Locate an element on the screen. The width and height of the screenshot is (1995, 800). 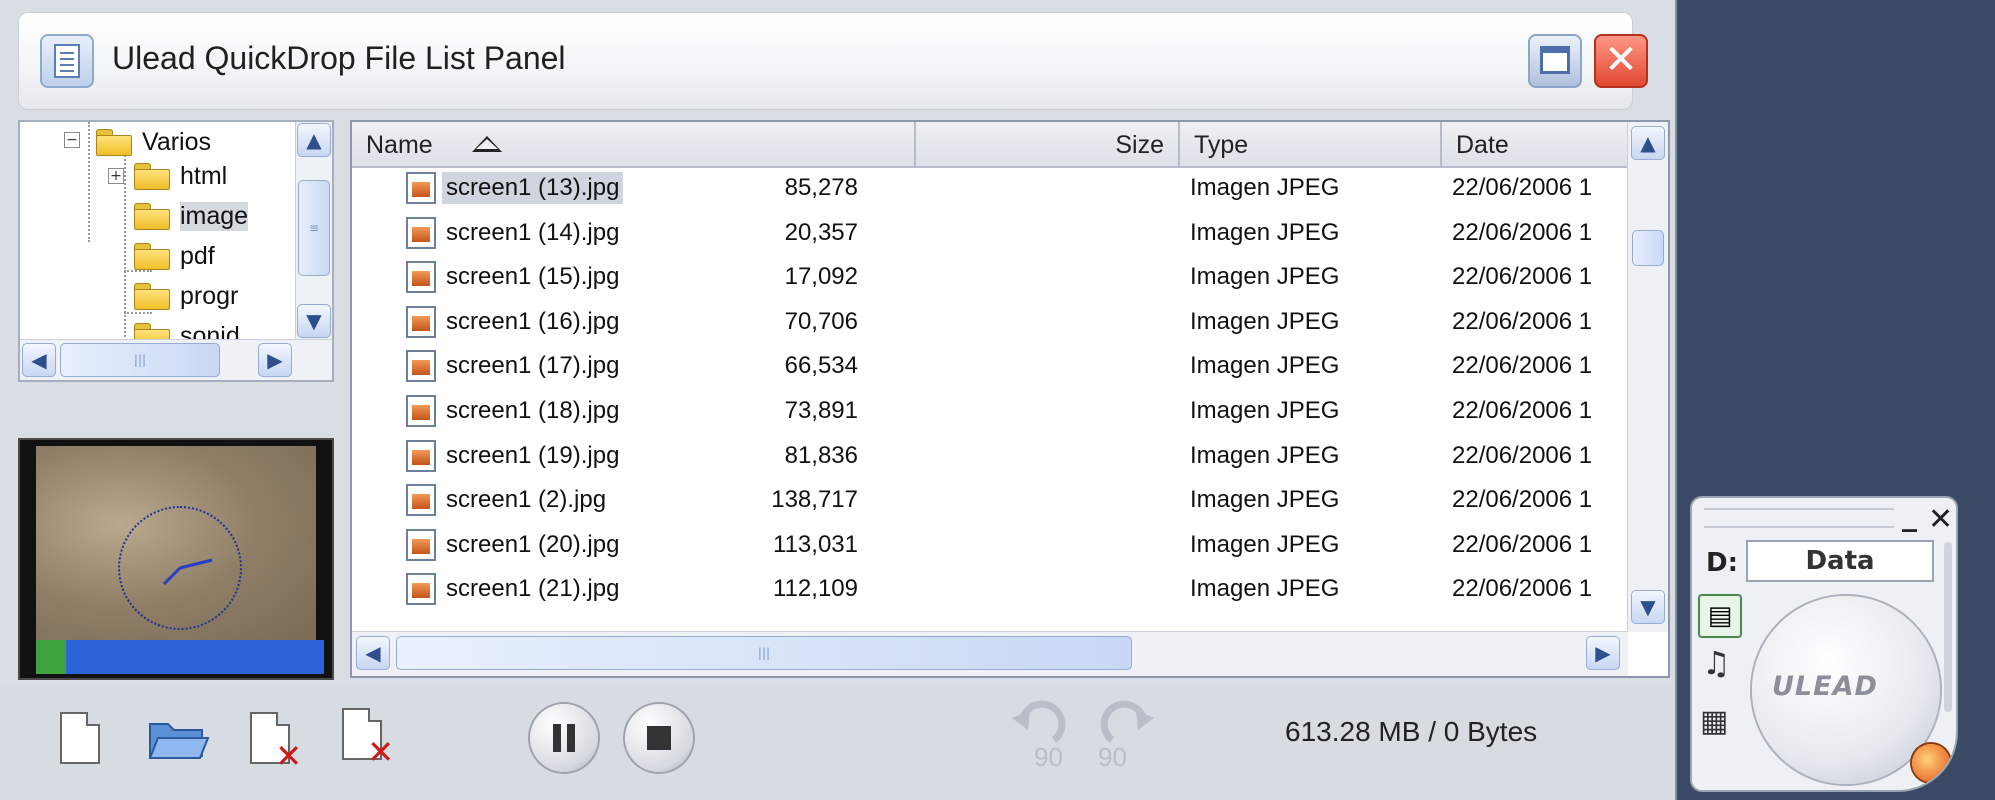
file-name: screen1 (15).jpg is located at coordinates (533, 277).